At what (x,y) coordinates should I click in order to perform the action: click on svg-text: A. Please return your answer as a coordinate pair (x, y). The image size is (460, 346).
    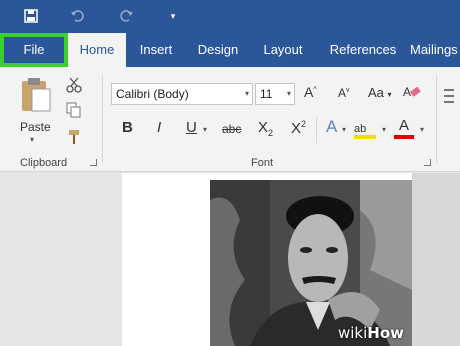
    Looking at the image, I should click on (407, 92).